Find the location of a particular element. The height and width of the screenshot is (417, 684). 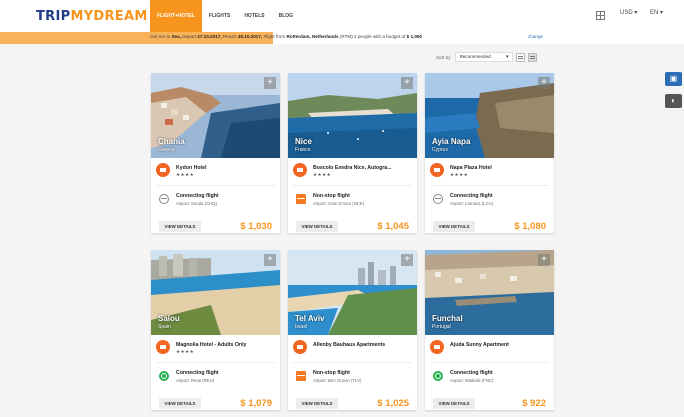

sort-select: Recommended ▾ is located at coordinates (483, 57).